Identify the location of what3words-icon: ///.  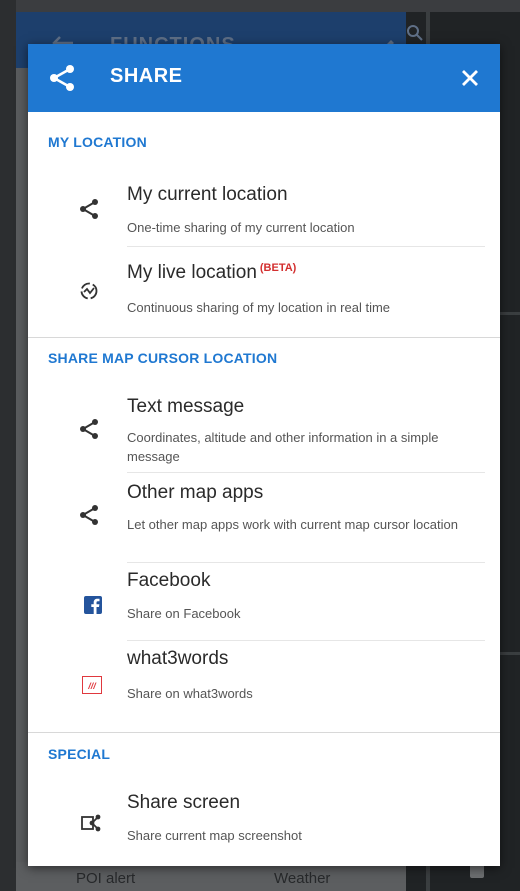
(92, 685).